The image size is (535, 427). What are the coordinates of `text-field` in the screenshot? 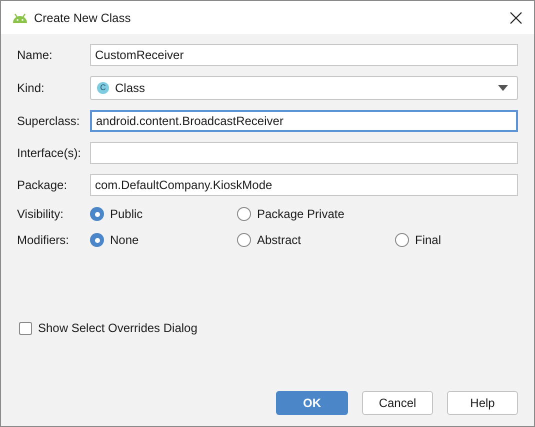 It's located at (304, 153).